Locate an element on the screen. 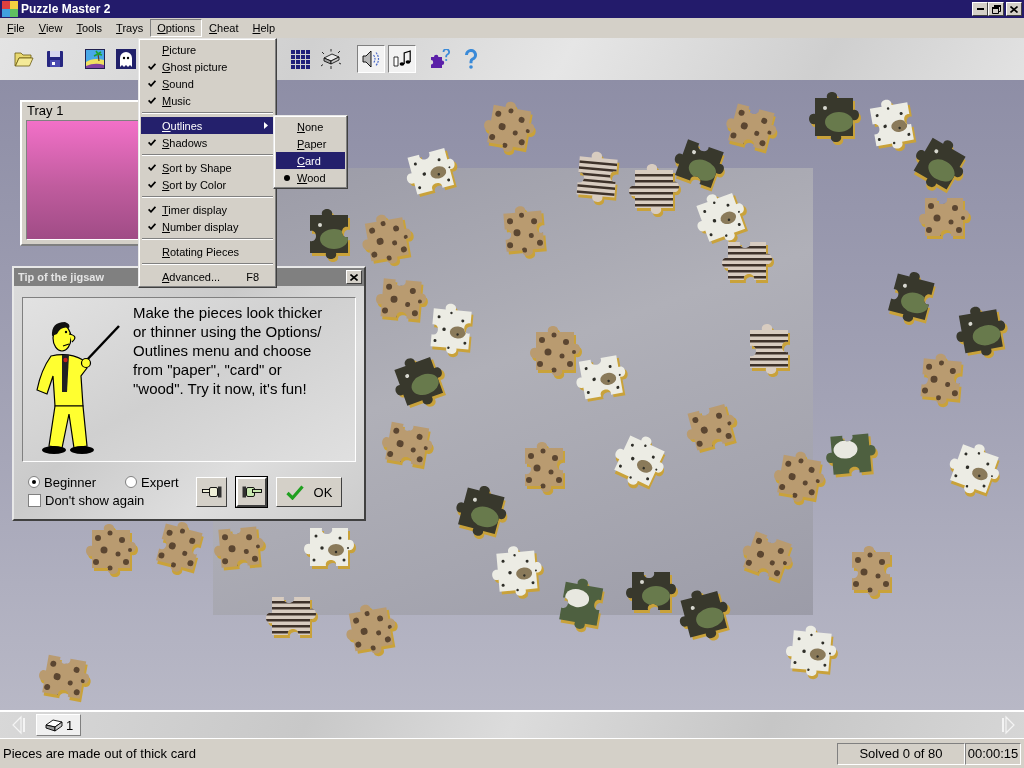 Image resolution: width=1024 pixels, height=768 pixels. music-notes-icon is located at coordinates (402, 59).